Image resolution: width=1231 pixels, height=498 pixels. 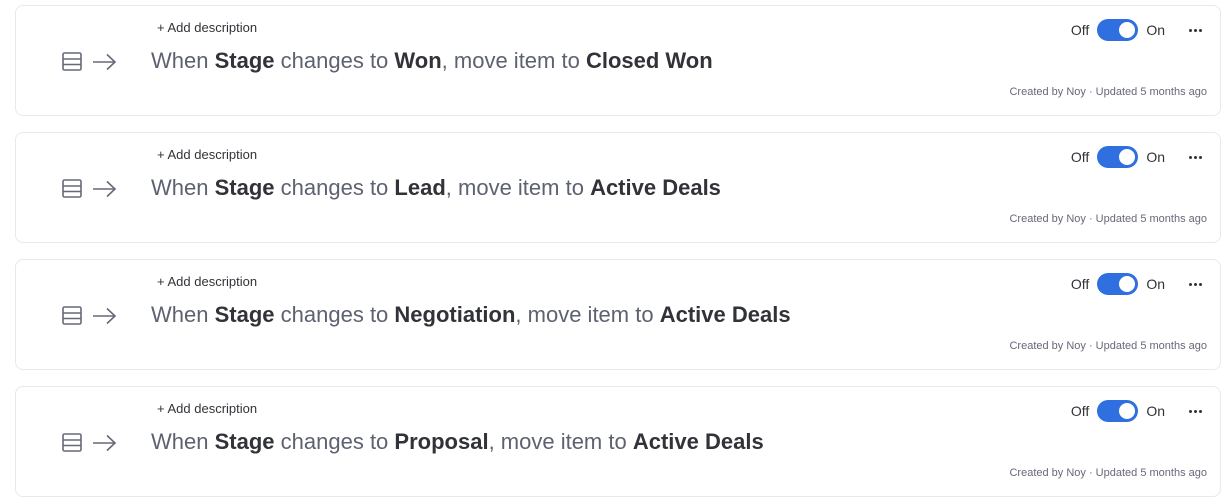 What do you see at coordinates (441, 441) in the screenshot?
I see `trigger-value: Proposal` at bounding box center [441, 441].